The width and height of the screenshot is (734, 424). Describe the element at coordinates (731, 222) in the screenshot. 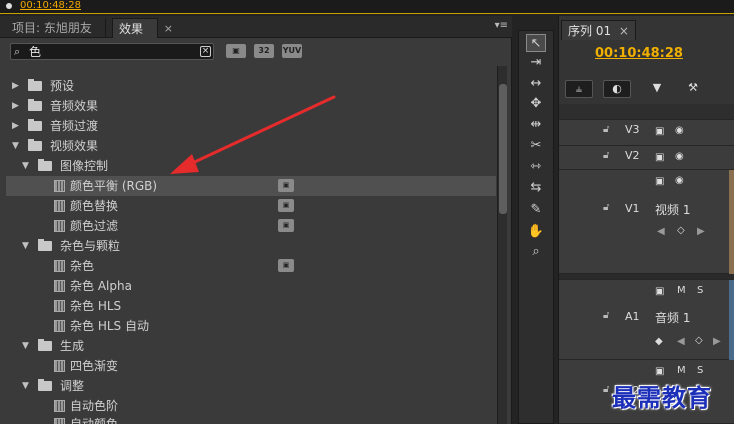

I see `video-clip` at that location.